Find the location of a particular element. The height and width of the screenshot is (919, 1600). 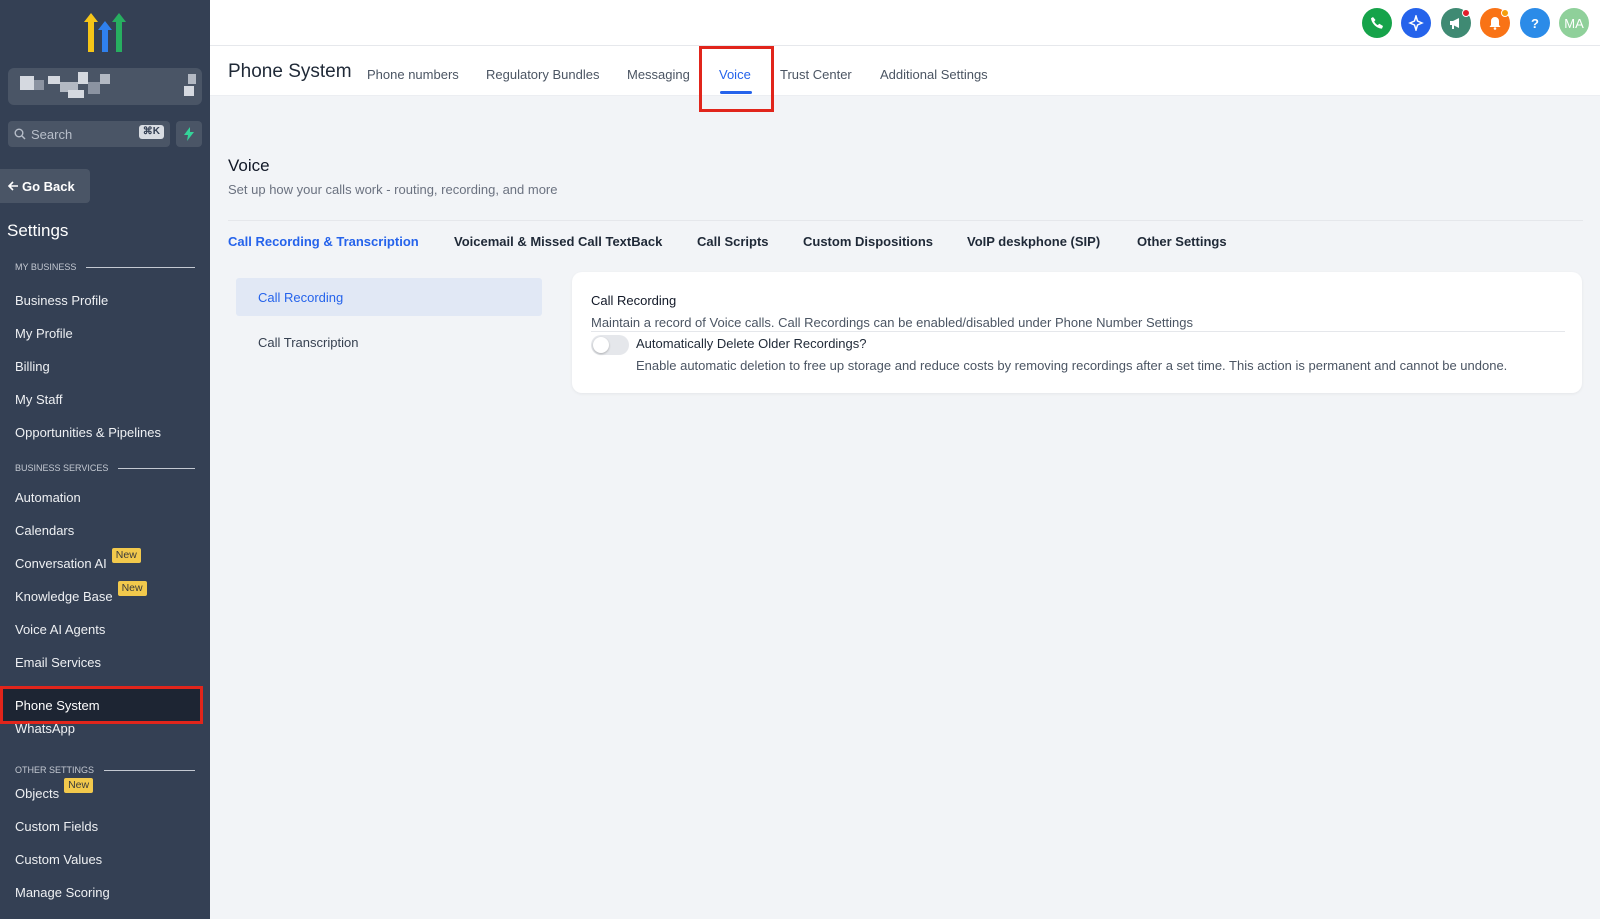

tab-voicemail-missed-call: Voicemail & Missed Call TextBack is located at coordinates (558, 241).